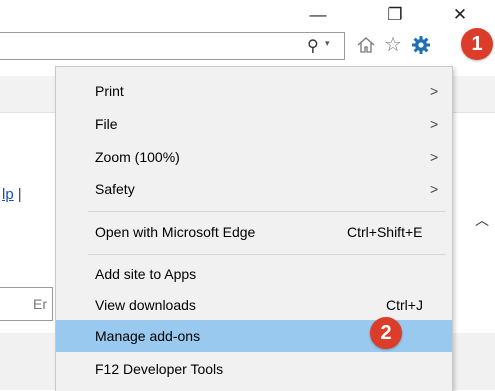  What do you see at coordinates (318, 15) in the screenshot?
I see `minimize-button: —` at bounding box center [318, 15].